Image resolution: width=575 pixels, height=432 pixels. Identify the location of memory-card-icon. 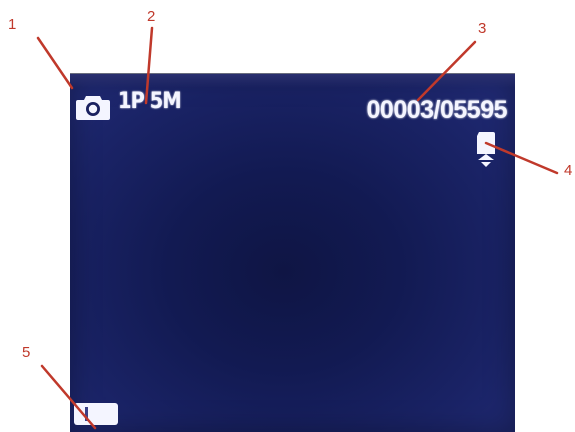
(486, 149).